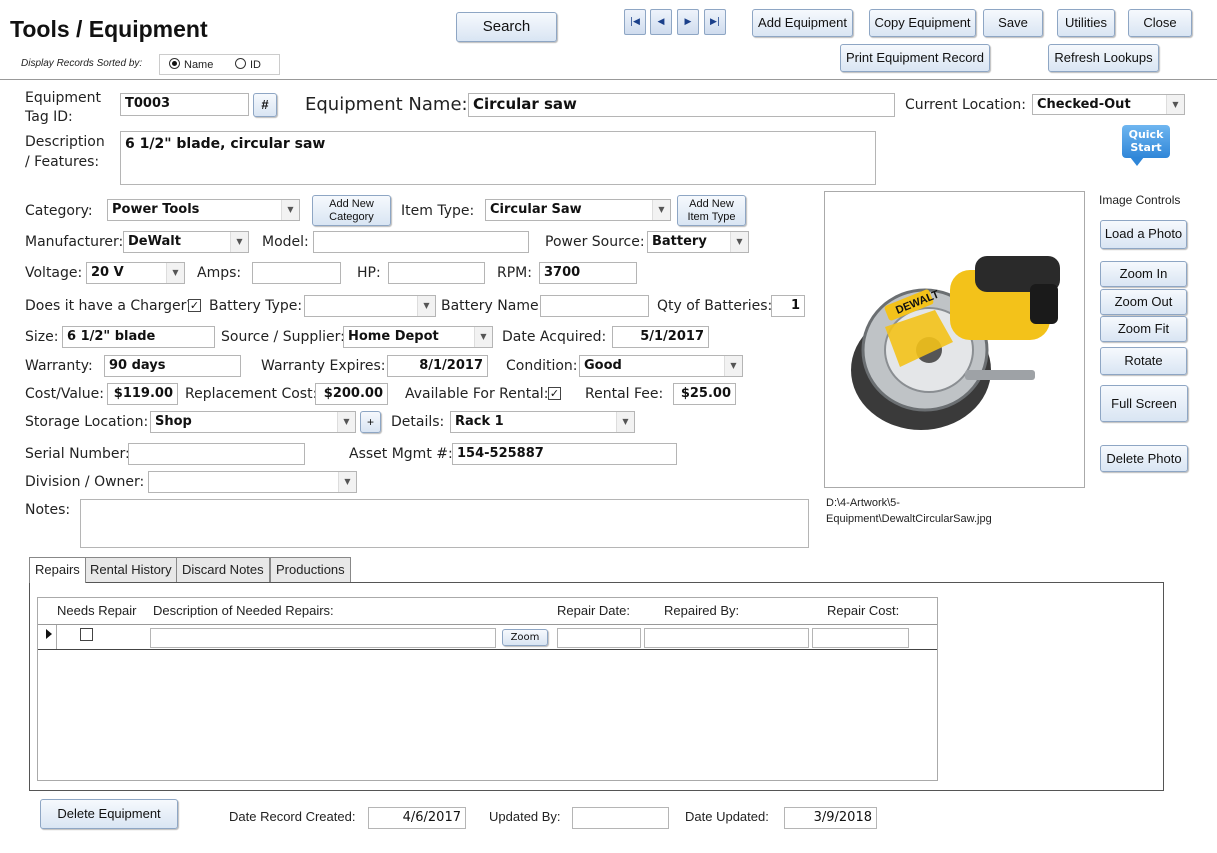 The image size is (1217, 853). I want to click on tab-discard-notes: Discard Notes, so click(223, 569).